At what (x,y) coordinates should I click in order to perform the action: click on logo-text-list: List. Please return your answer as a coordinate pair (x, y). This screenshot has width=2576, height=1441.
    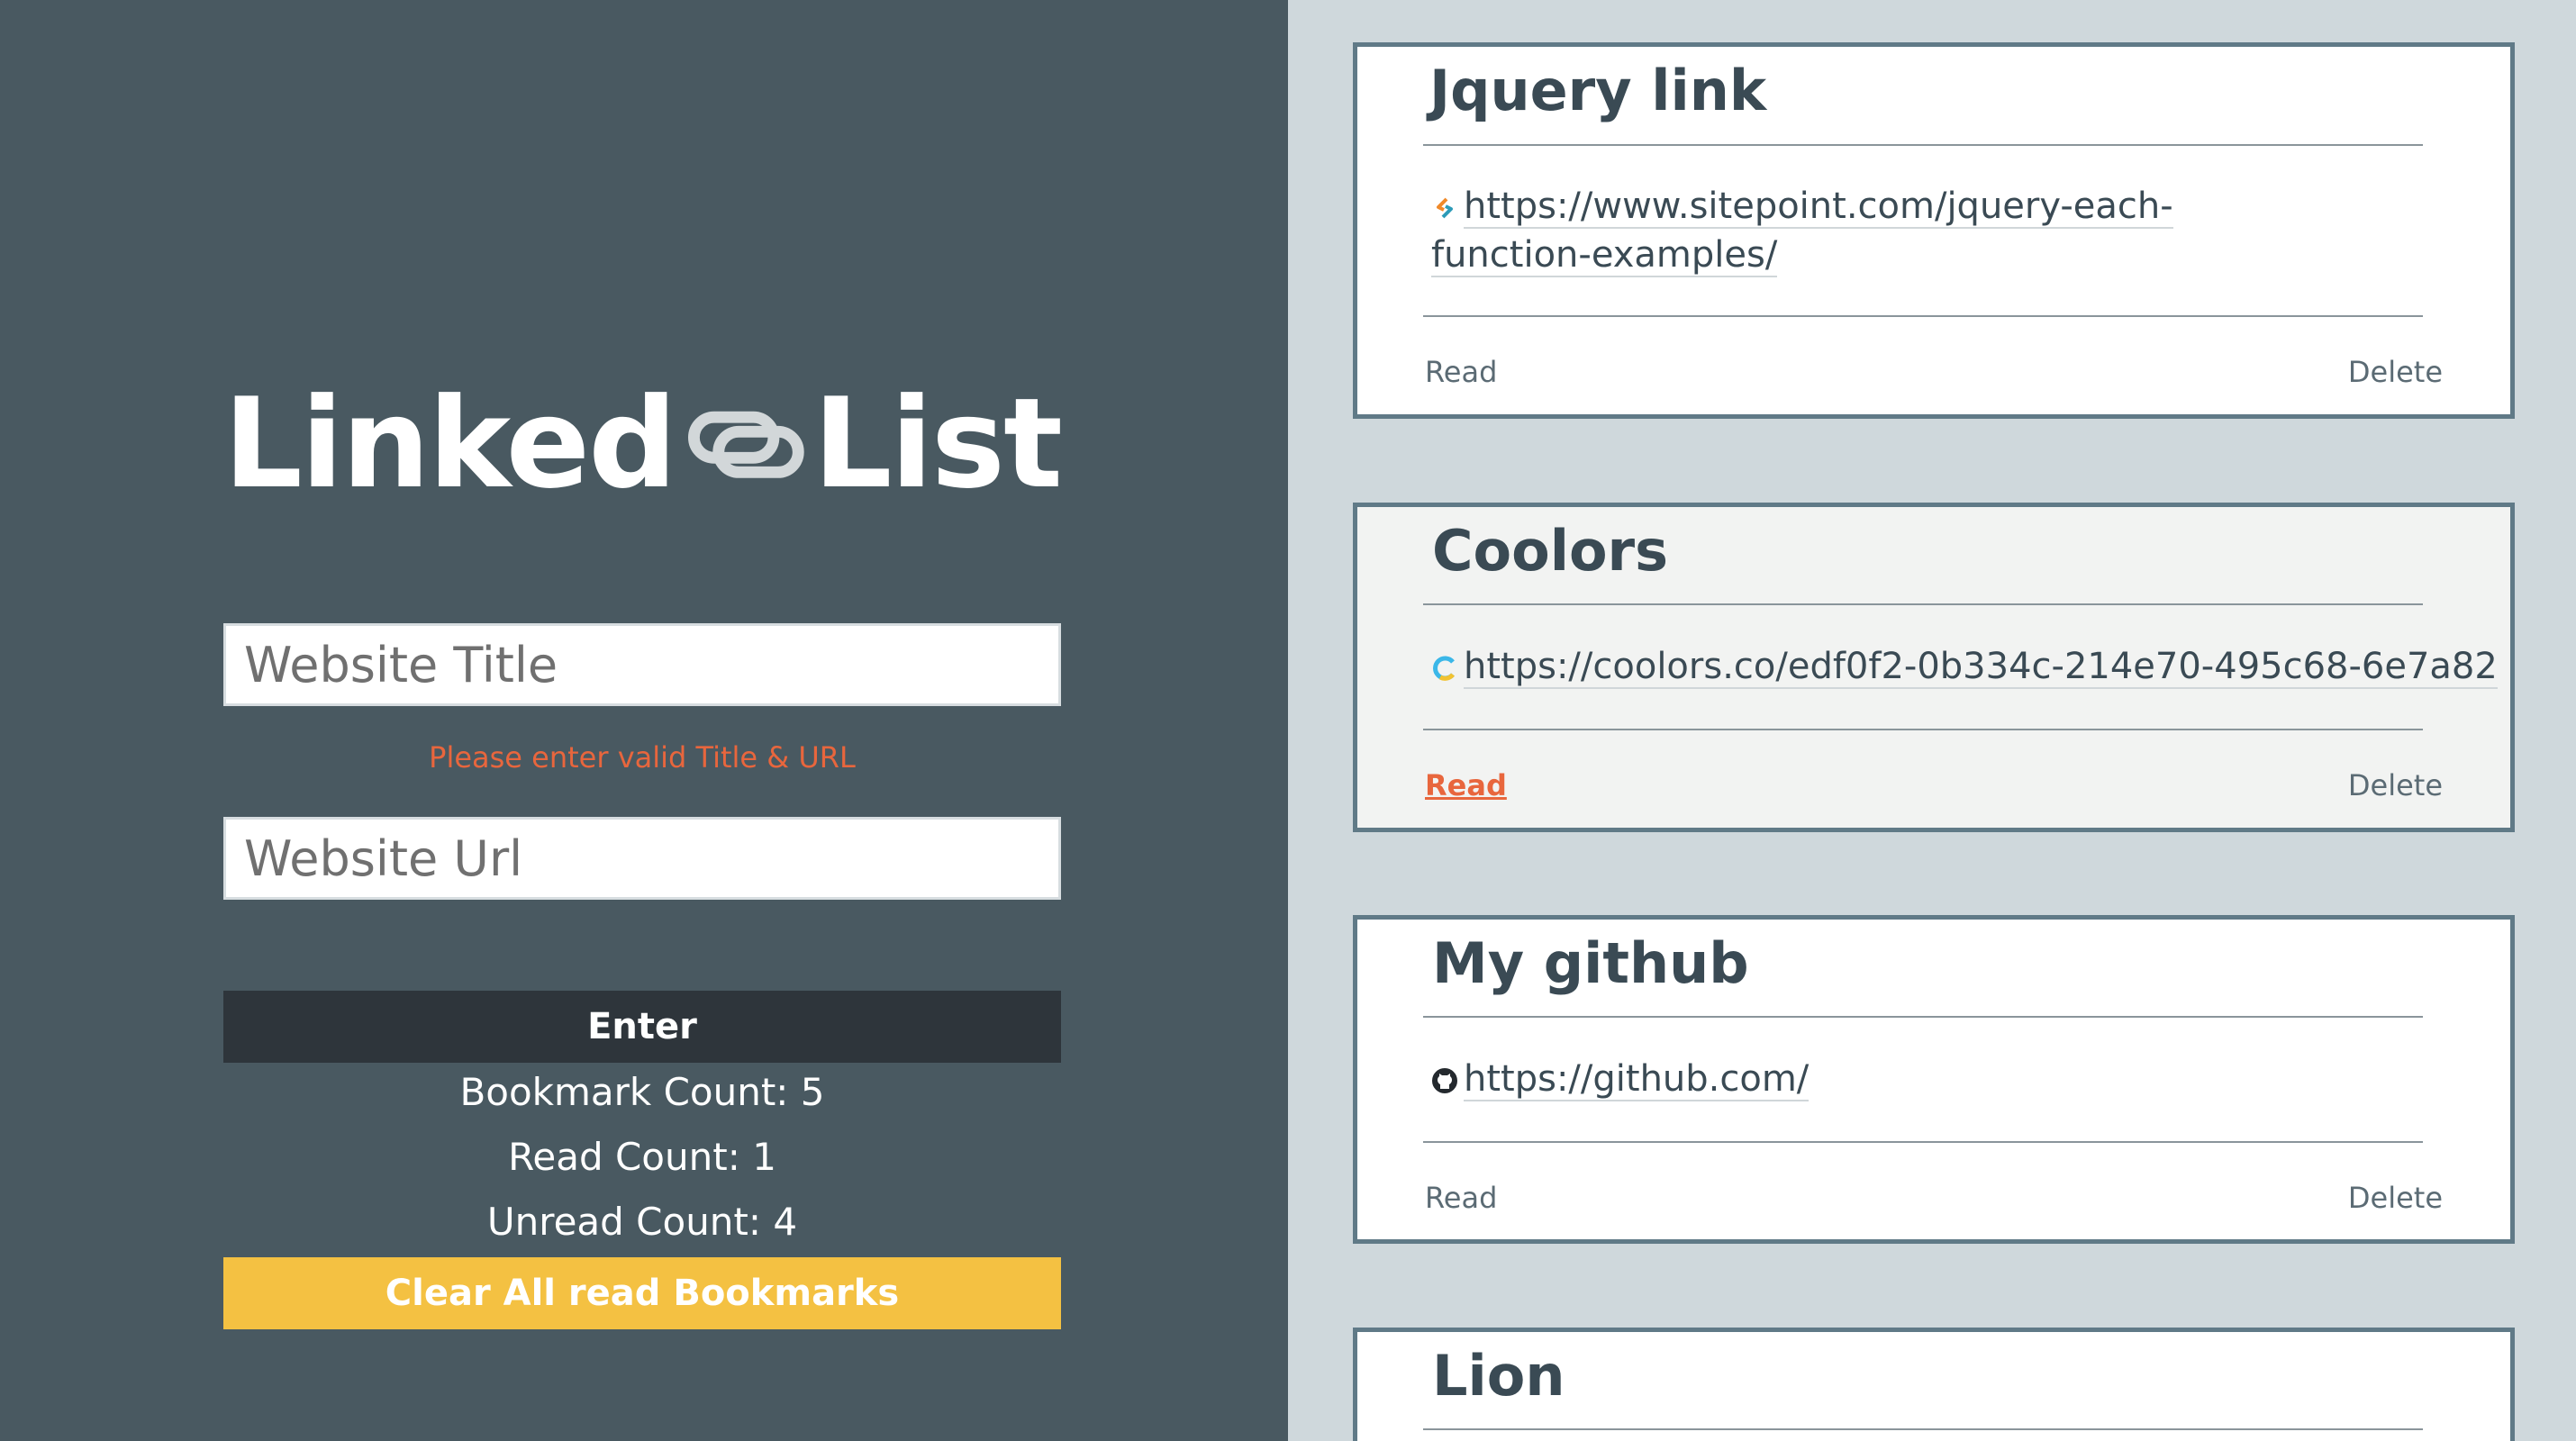
    Looking at the image, I should click on (937, 444).